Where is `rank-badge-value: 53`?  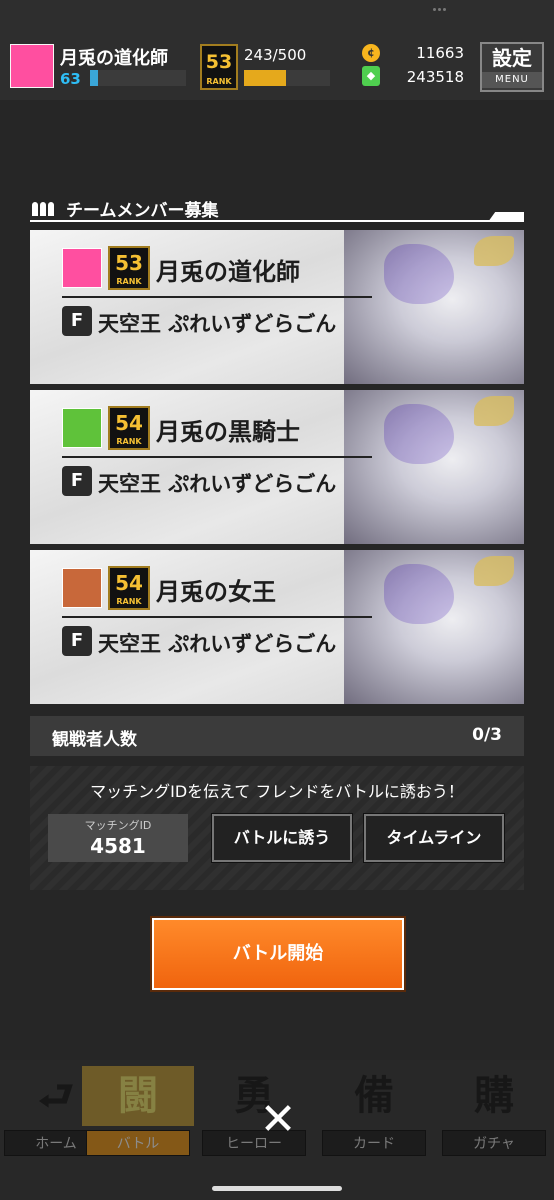 rank-badge-value: 53 is located at coordinates (219, 62).